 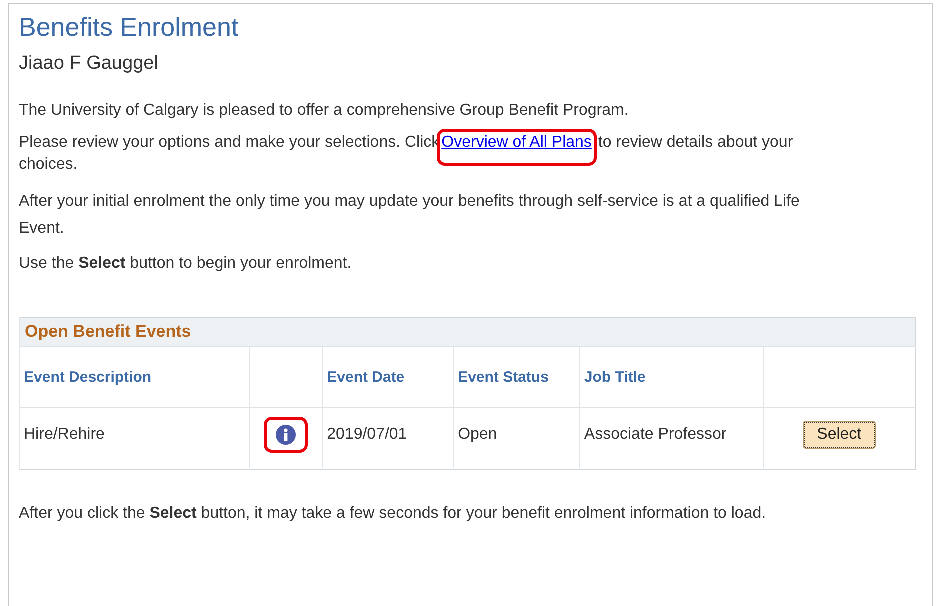 I want to click on footer-note: After you click the Select button, it may take a few seconds for your benefit enrolment information to load., so click(x=393, y=514).